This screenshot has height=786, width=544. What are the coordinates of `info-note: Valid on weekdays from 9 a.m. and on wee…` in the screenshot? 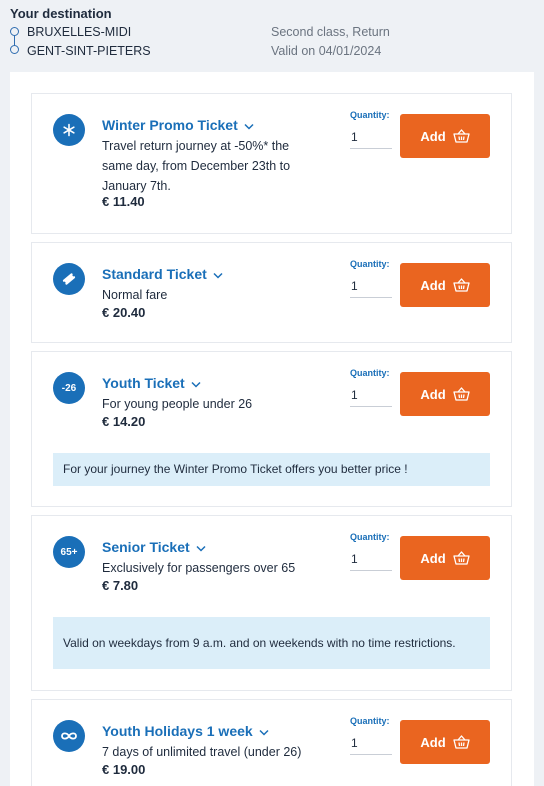 It's located at (271, 643).